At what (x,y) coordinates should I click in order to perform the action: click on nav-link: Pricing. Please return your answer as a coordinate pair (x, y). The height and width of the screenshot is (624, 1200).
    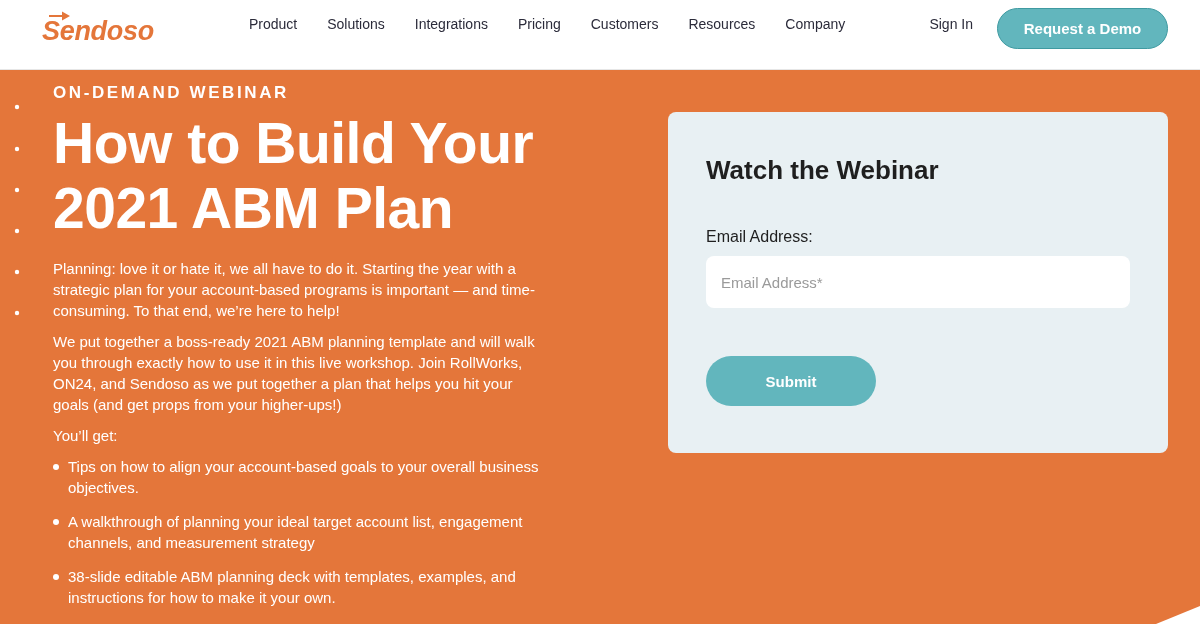
    Looking at the image, I should click on (539, 23).